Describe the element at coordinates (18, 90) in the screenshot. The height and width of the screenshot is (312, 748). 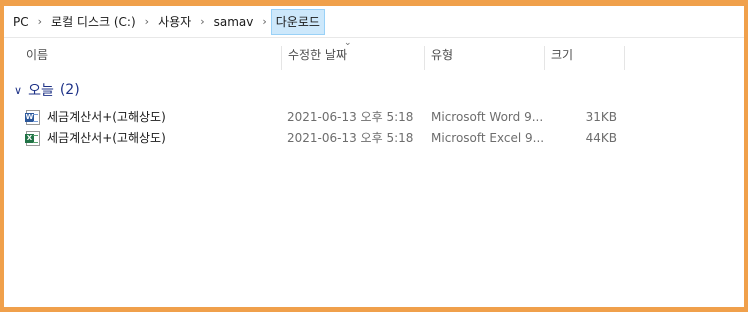
I see `chevron-down-icon: ∨` at that location.